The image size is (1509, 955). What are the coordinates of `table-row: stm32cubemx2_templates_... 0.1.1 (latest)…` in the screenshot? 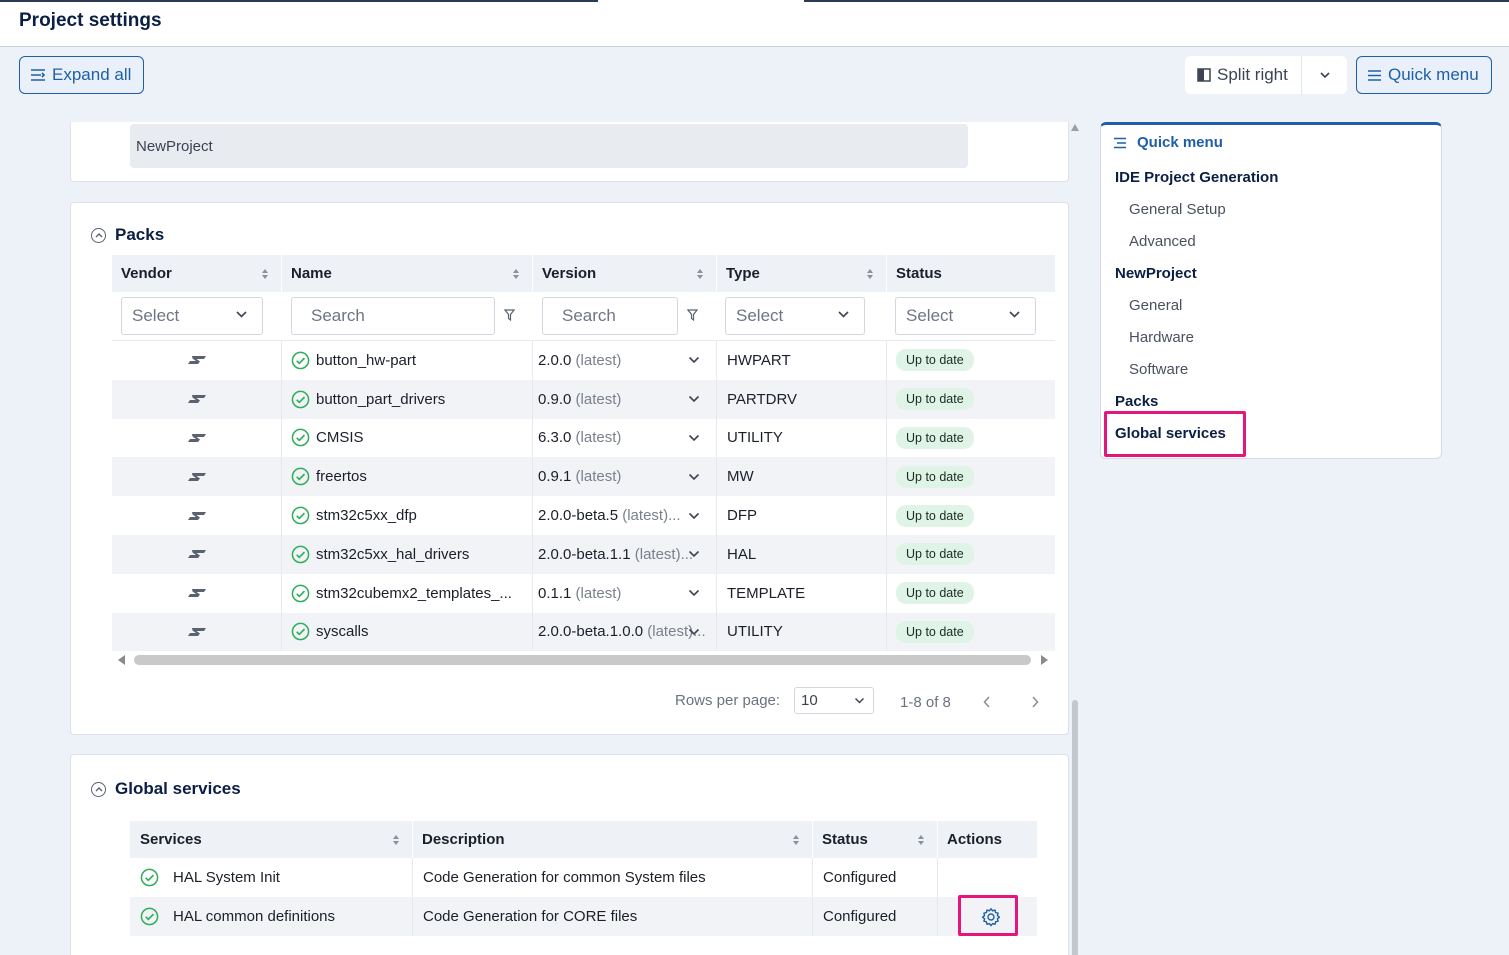 It's located at (583, 593).